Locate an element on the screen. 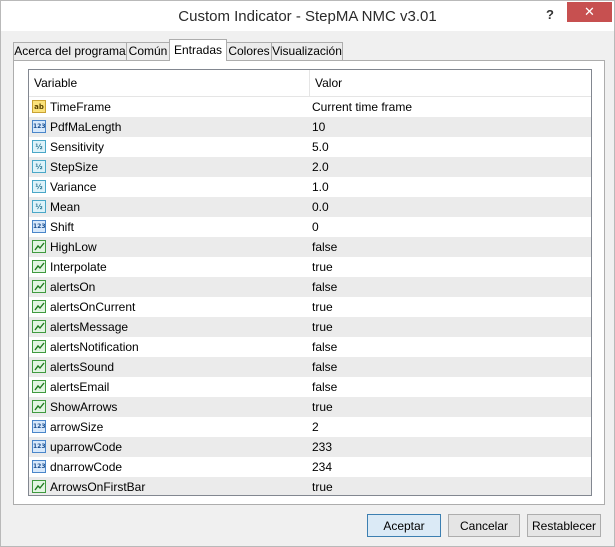  table-row: HighLow false is located at coordinates (310, 247).